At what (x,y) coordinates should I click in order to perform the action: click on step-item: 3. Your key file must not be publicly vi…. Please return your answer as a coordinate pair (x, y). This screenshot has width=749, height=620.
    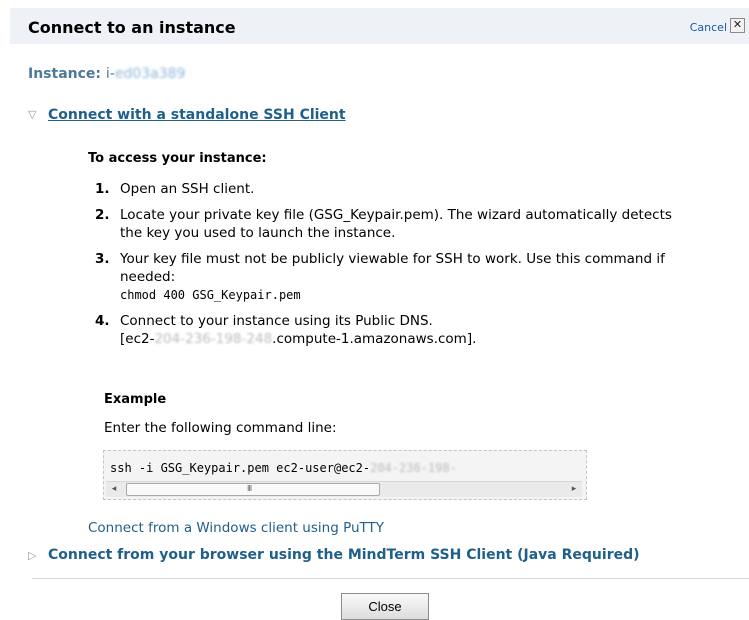
    Looking at the image, I should click on (395, 277).